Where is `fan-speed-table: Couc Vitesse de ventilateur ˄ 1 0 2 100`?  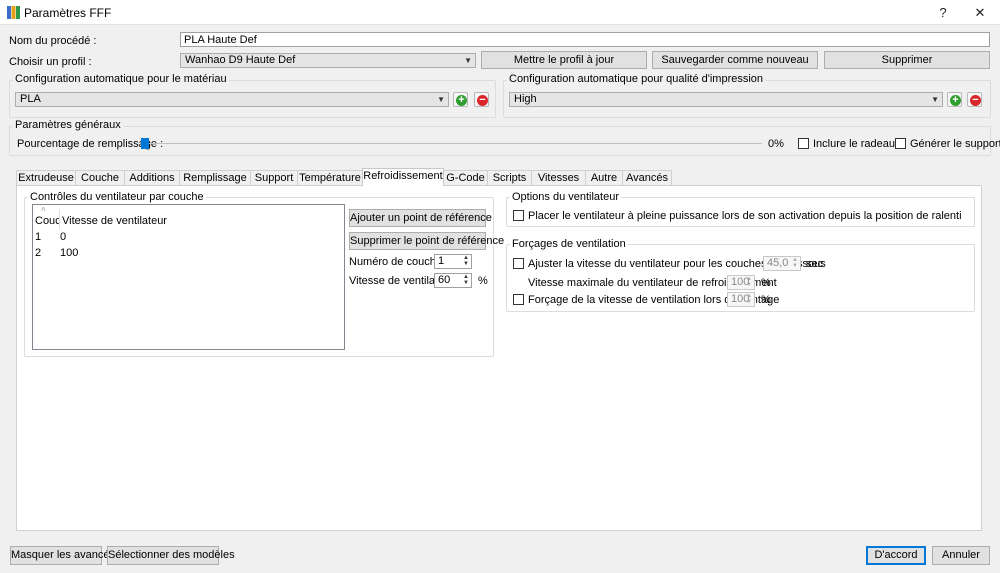 fan-speed-table: Couc Vitesse de ventilateur ˄ 1 0 2 100 is located at coordinates (188, 277).